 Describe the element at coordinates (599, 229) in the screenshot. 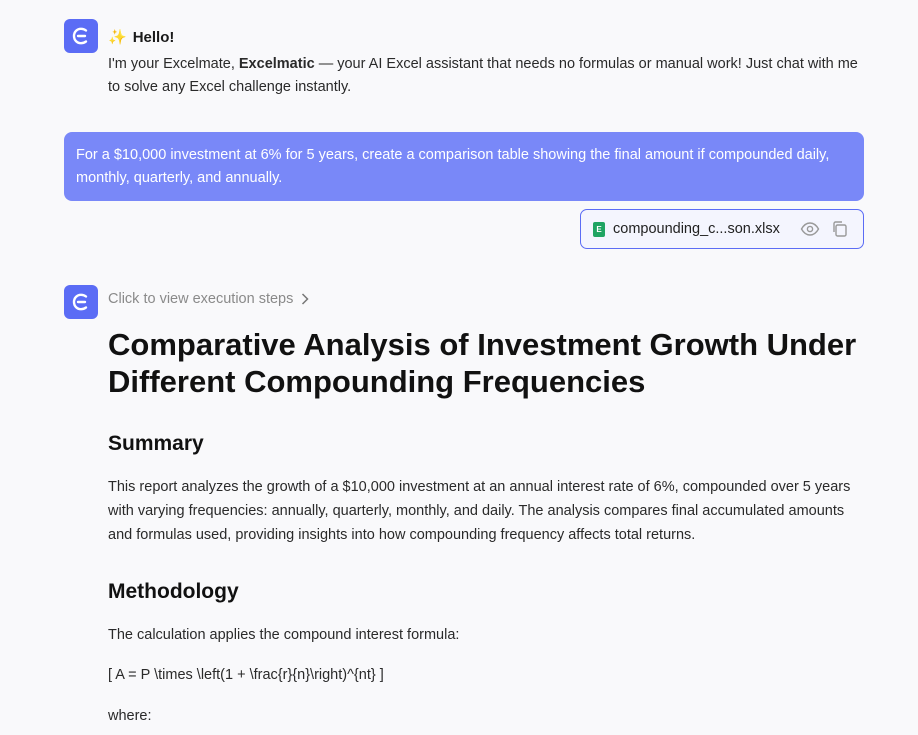

I see `excel-file-icon: E` at that location.